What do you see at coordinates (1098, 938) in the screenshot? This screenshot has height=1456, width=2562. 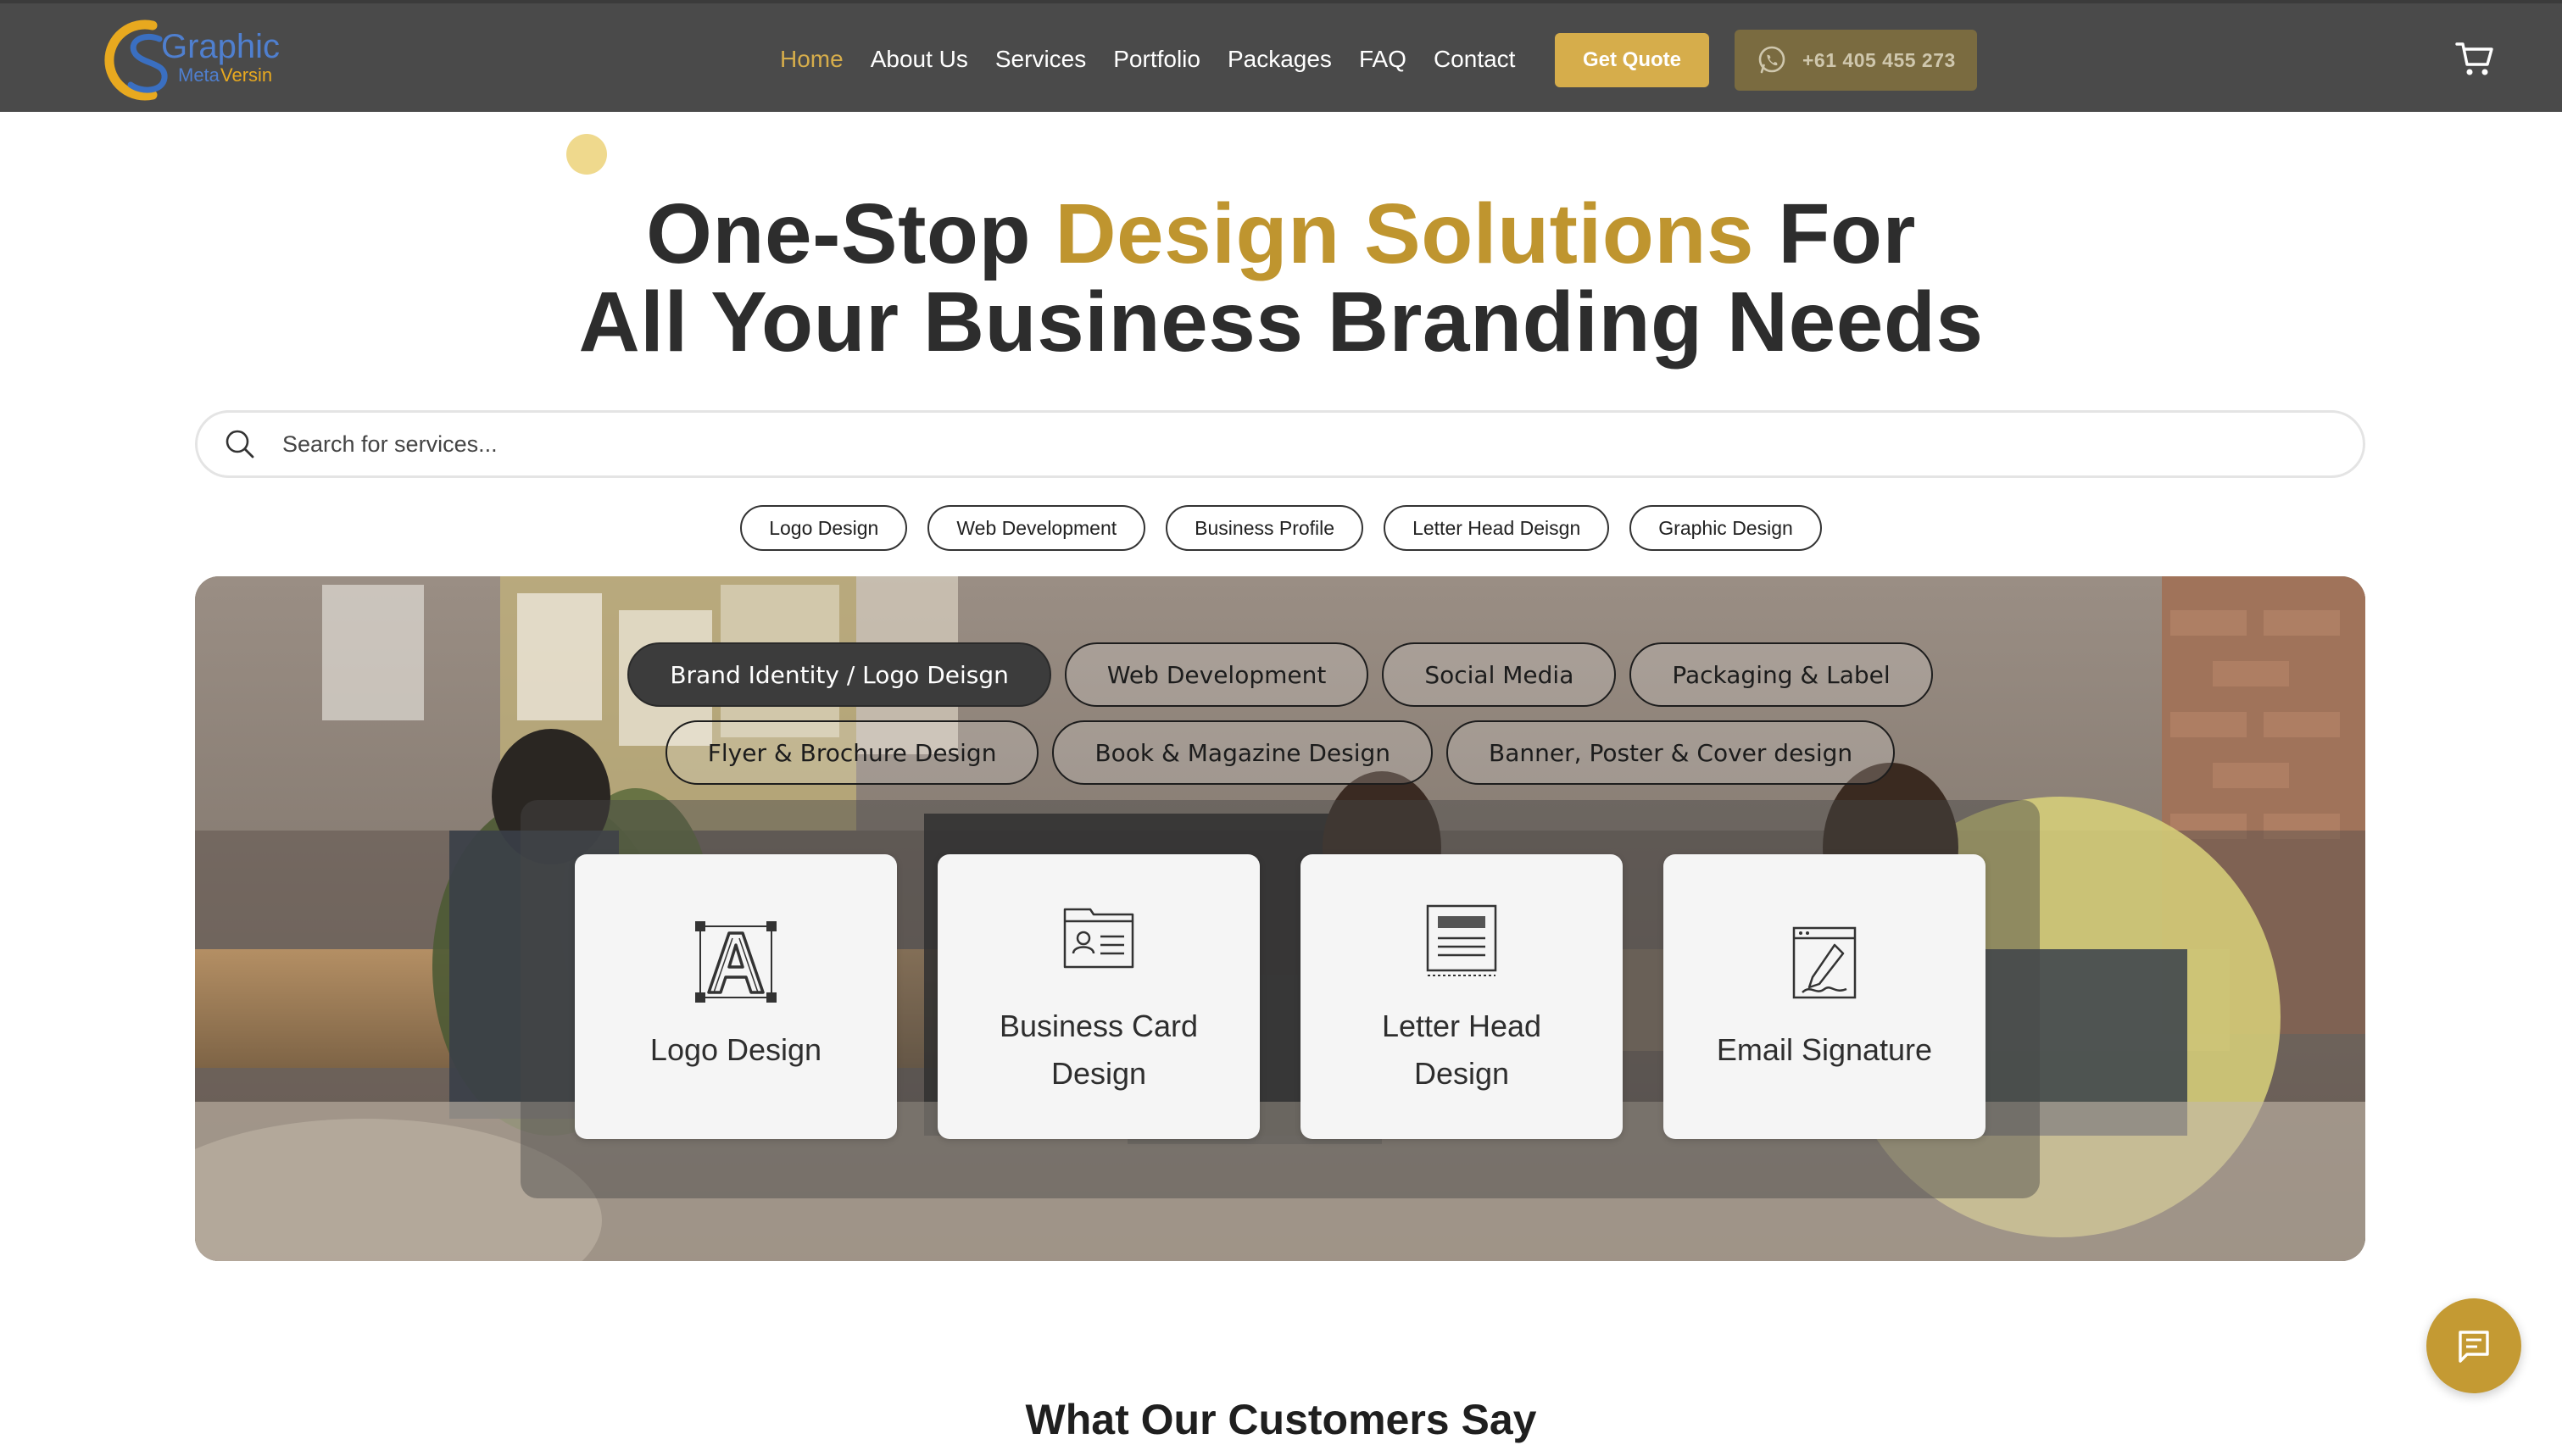 I see `business-card-icon` at bounding box center [1098, 938].